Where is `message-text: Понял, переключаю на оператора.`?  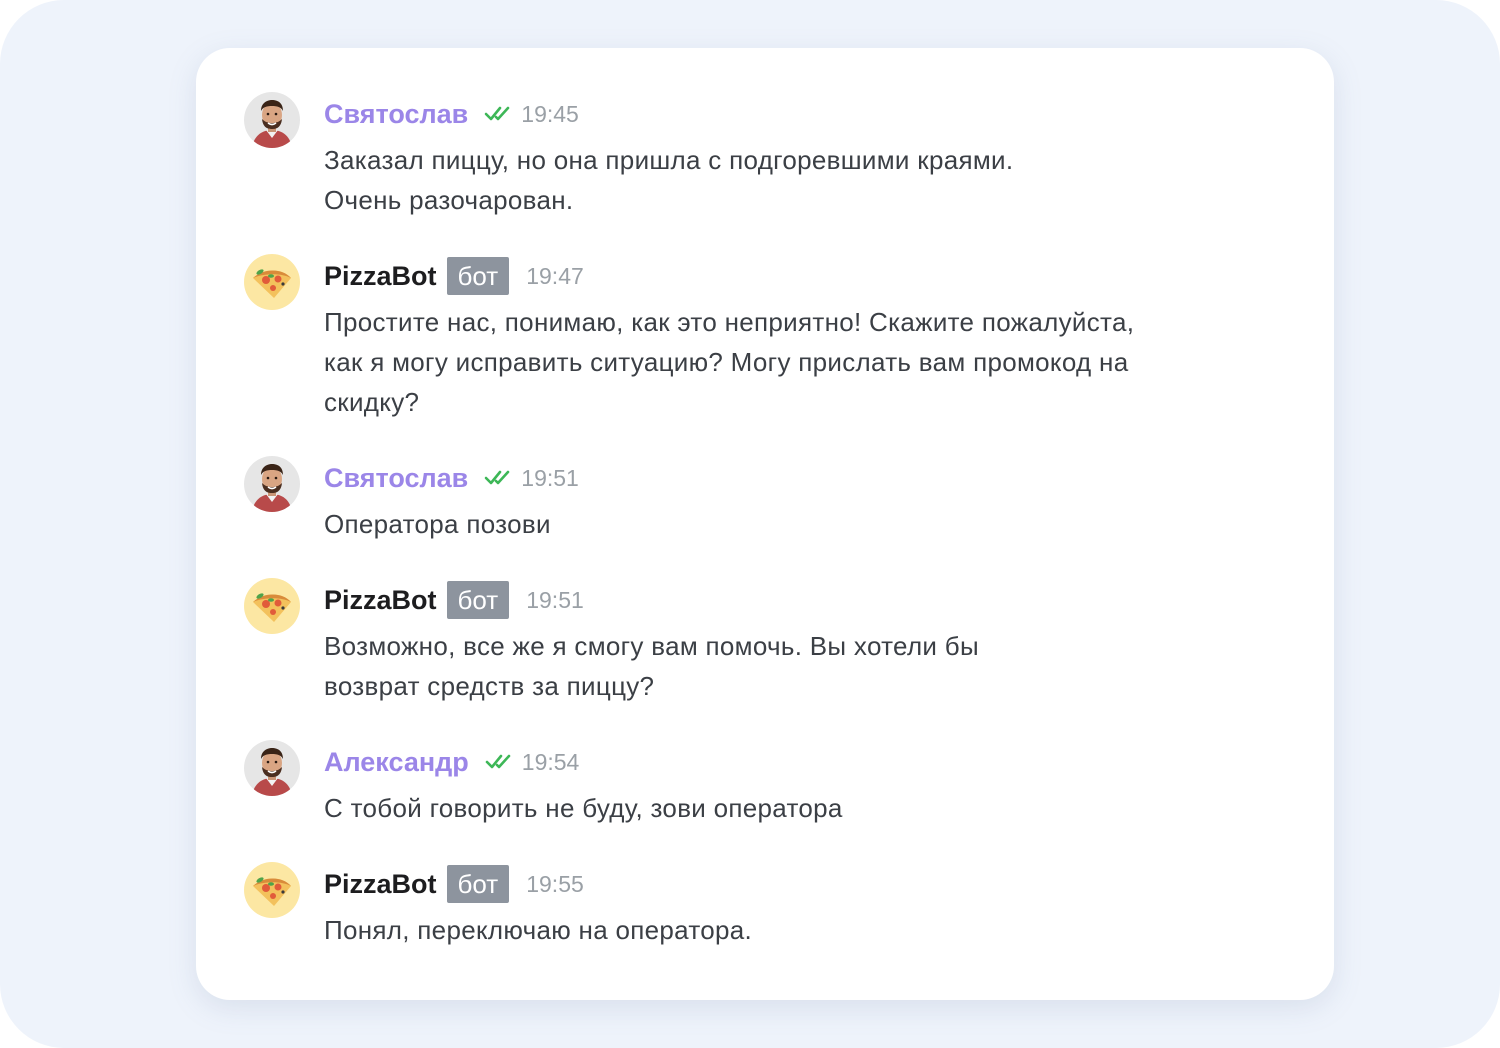
message-text: Понял, переключаю на оператора. is located at coordinates (538, 930).